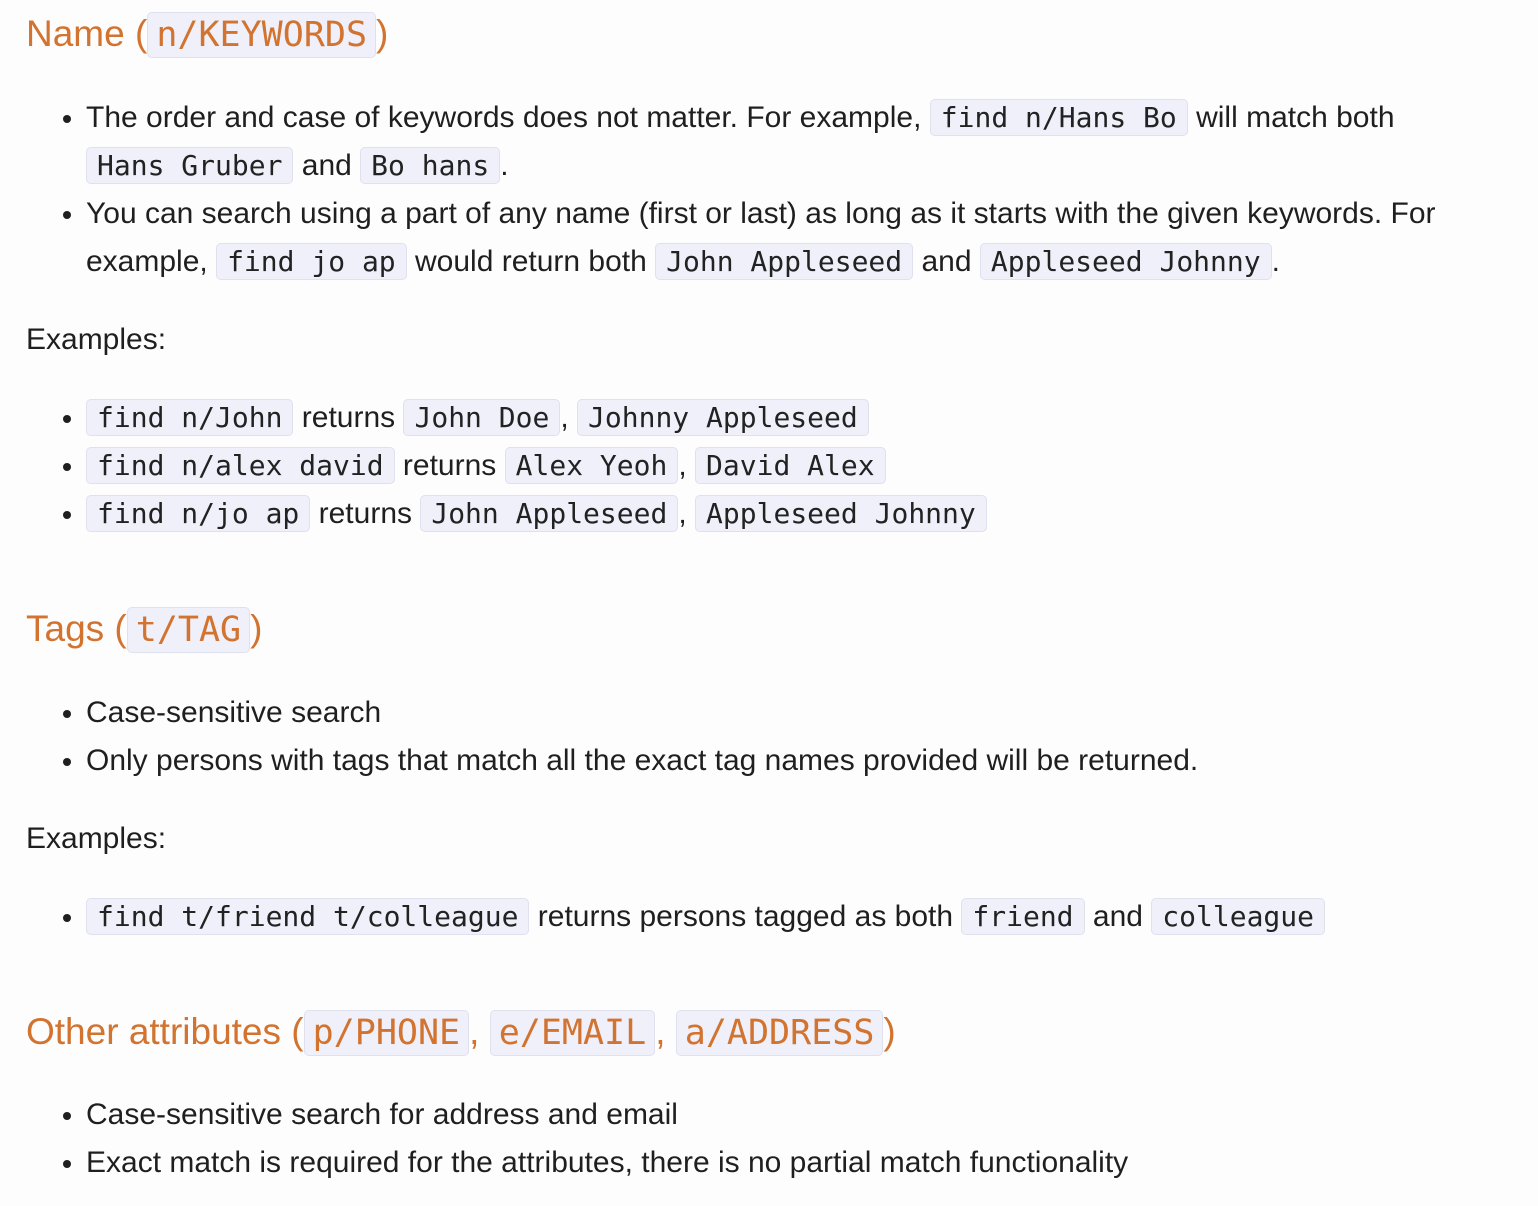 The height and width of the screenshot is (1206, 1538). I want to click on command-code: find n/jo ap, so click(198, 513).